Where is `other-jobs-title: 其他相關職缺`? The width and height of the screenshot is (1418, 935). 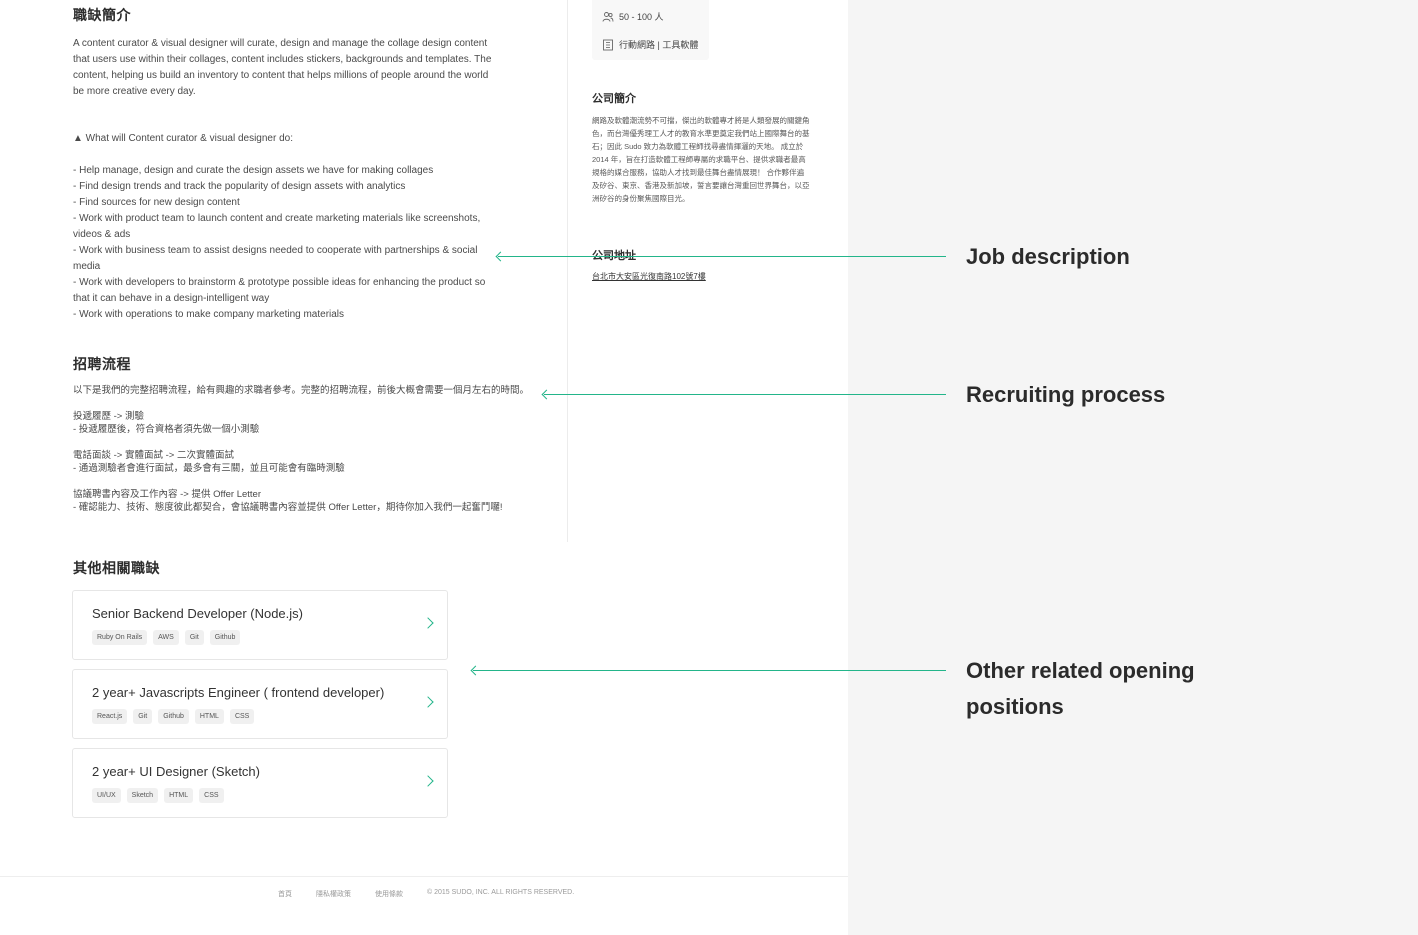
other-jobs-title: 其他相關職缺 is located at coordinates (116, 568).